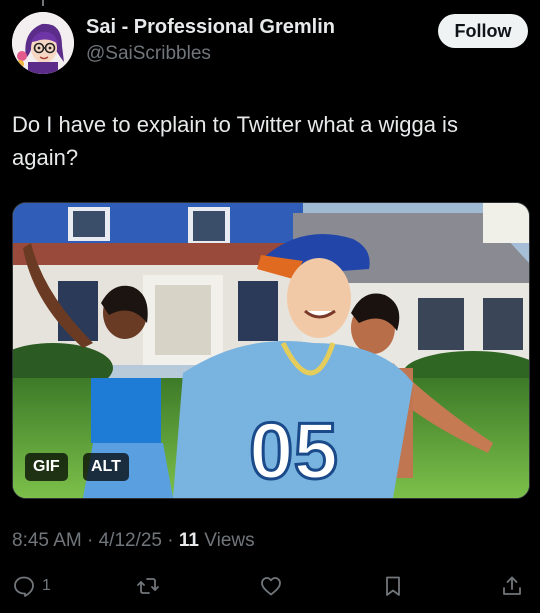  I want to click on reply-count: 1, so click(46, 585).